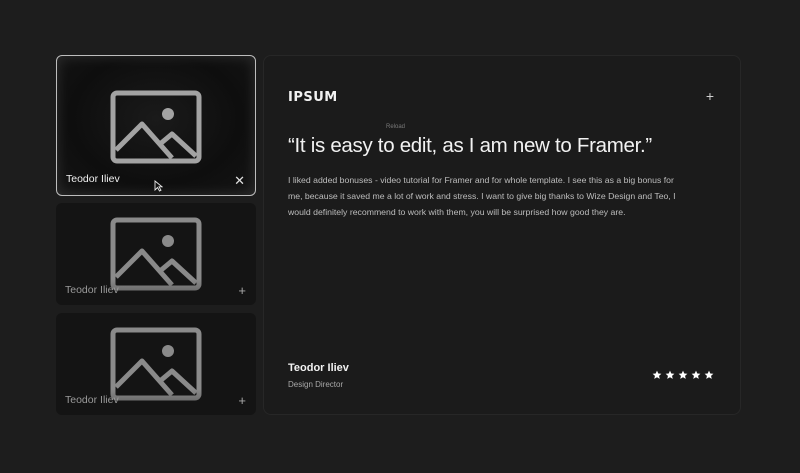 Image resolution: width=800 pixels, height=473 pixels. I want to click on image-placeholder-icon, so click(156, 127).